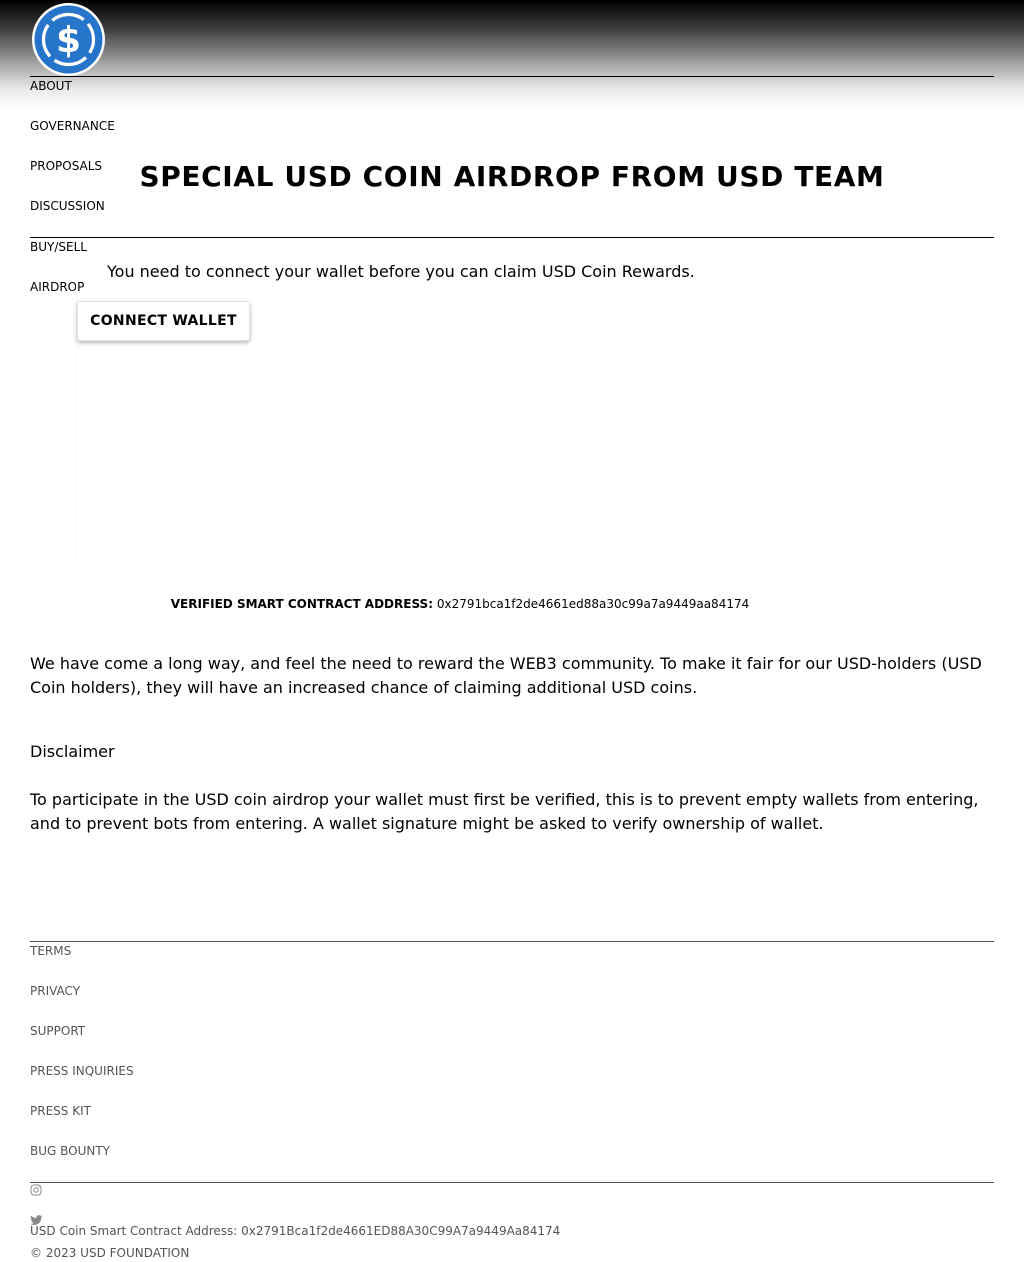  I want to click on nav-item-governance: GOVERNANCE, so click(72, 126).